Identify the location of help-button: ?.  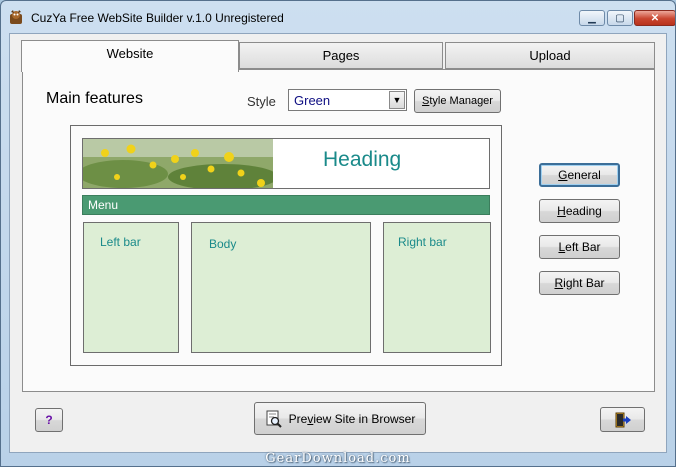
(49, 420).